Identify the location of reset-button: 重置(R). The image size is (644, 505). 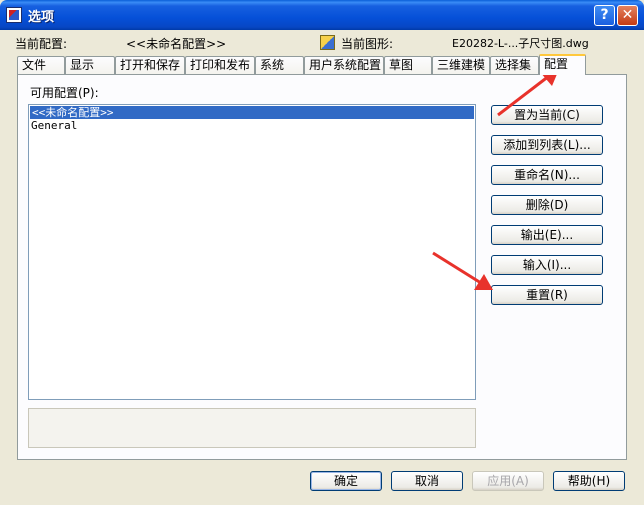
(547, 295).